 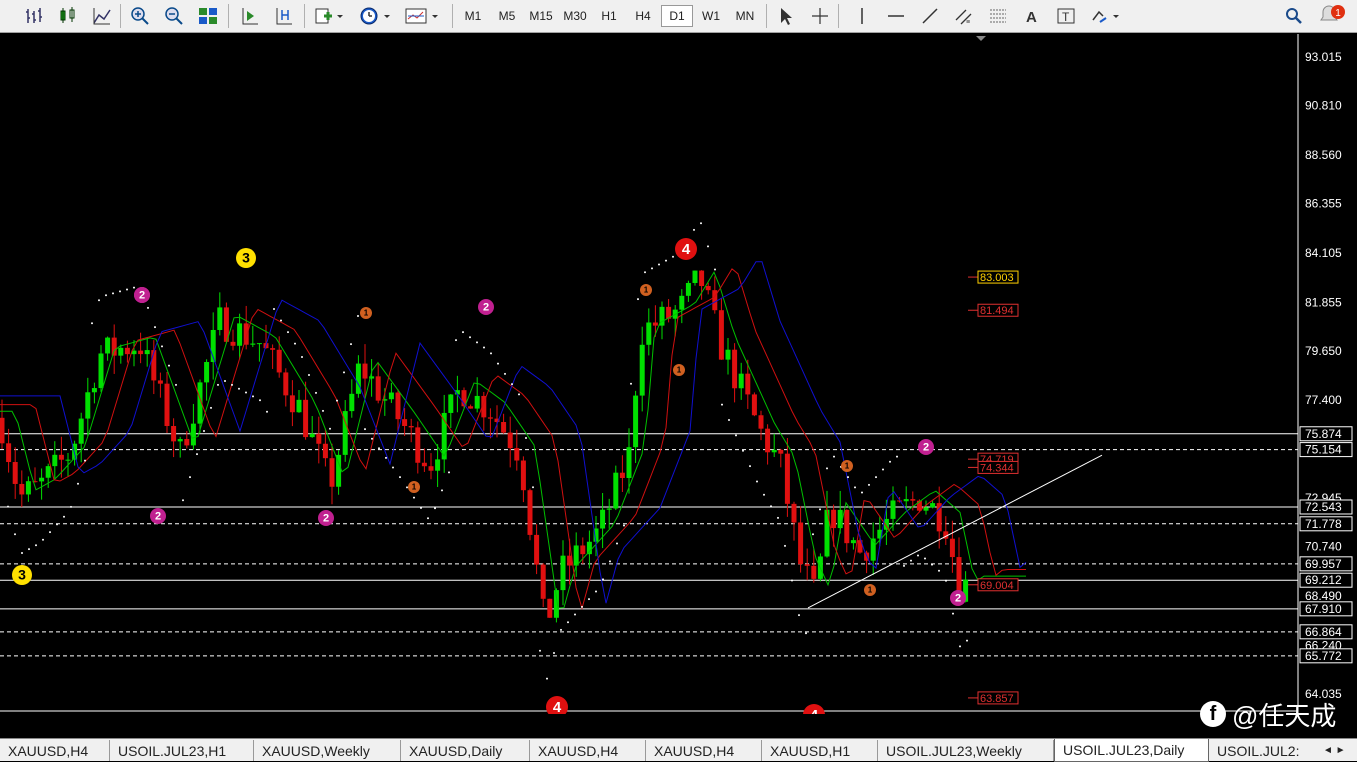 I want to click on tab-usoil-weekly: USOIL.JUL23,Weekly, so click(x=966, y=750).